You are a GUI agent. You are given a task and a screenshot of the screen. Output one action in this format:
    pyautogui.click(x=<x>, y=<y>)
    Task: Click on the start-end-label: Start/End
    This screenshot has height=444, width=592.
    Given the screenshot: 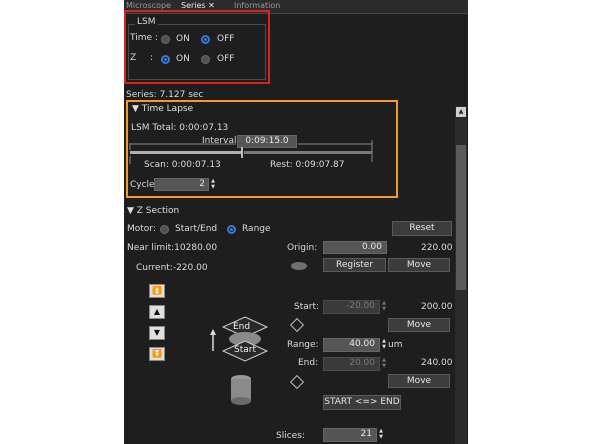 What is the action you would take?
    pyautogui.click(x=196, y=229)
    